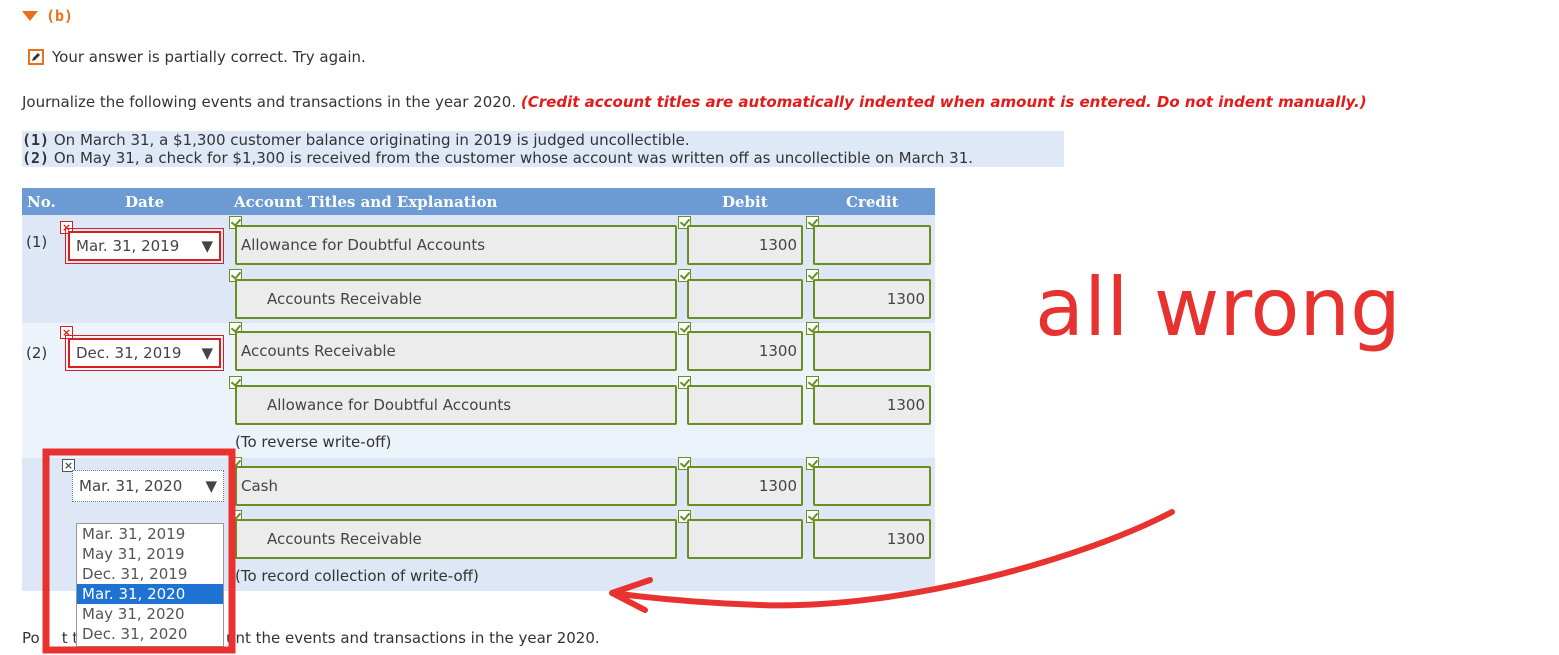 The height and width of the screenshot is (655, 1559). I want to click on annotation-text: all wrong, so click(1218, 307).